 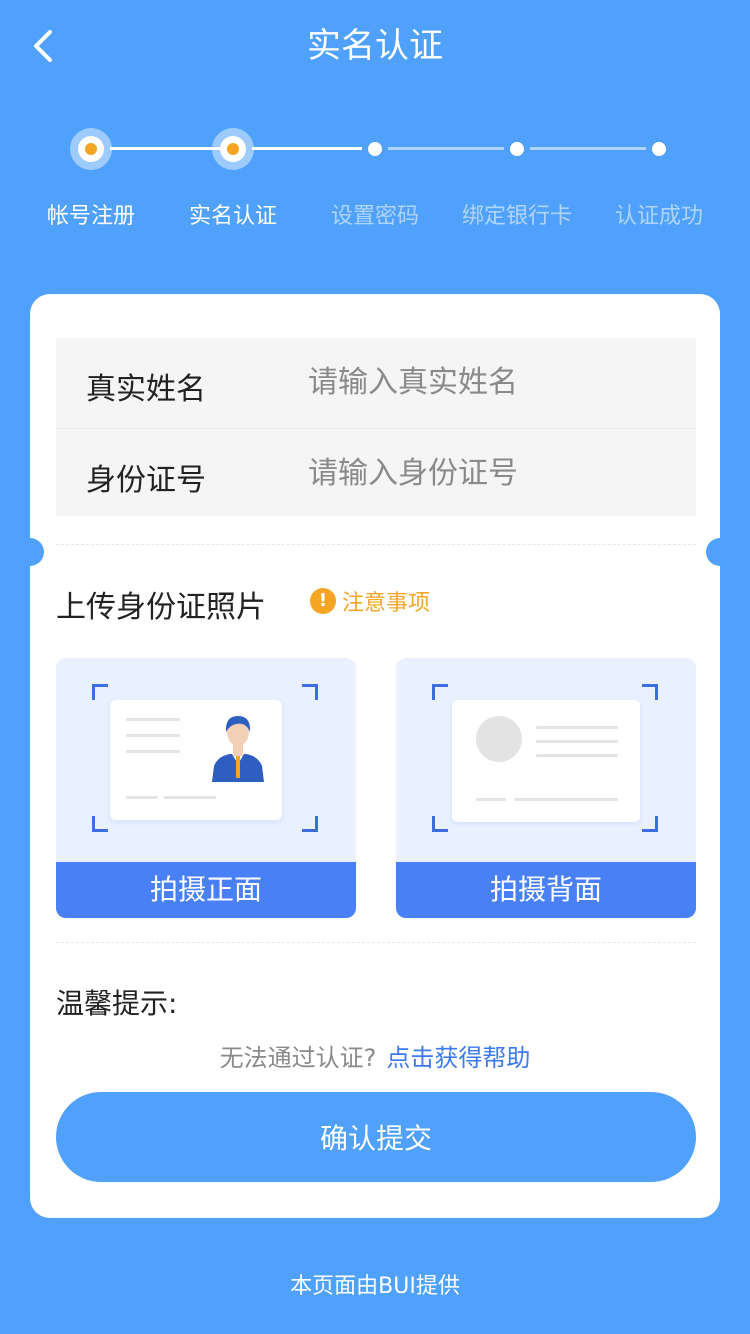 I want to click on help-question: 无法通过认证?, so click(x=298, y=1058).